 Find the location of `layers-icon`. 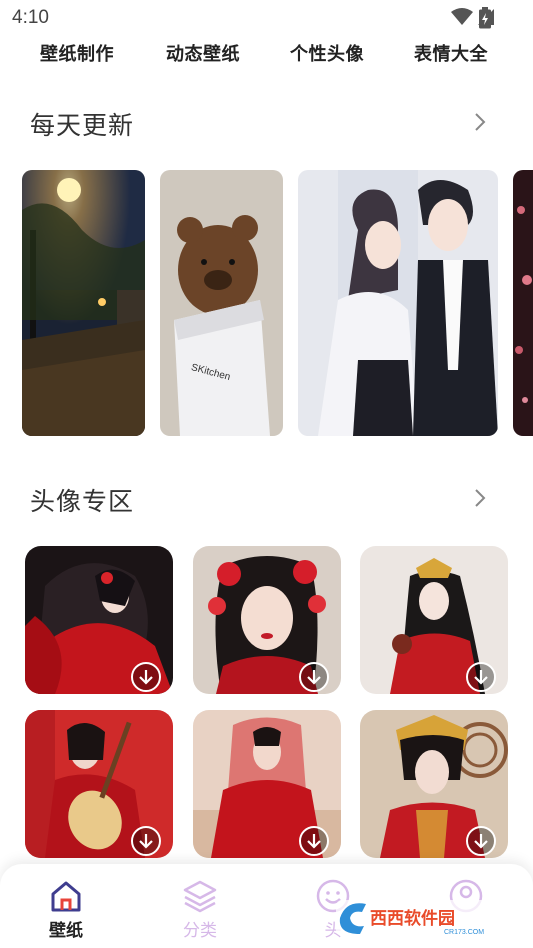

layers-icon is located at coordinates (200, 896).